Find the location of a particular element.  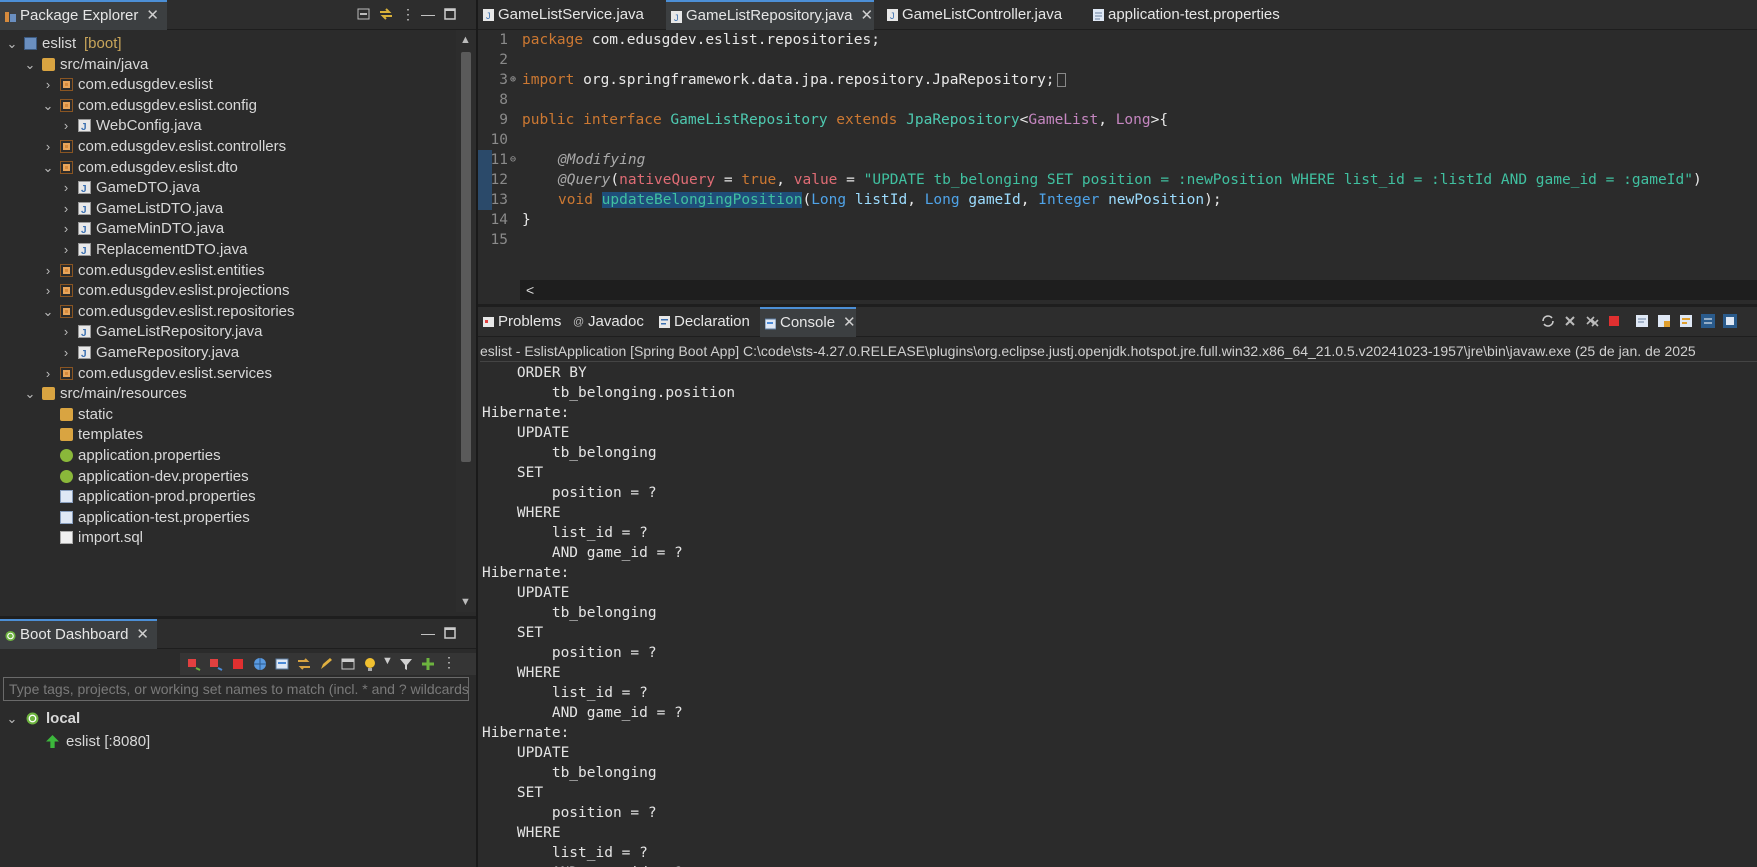

pin-console-icon is located at coordinates (1708, 321).